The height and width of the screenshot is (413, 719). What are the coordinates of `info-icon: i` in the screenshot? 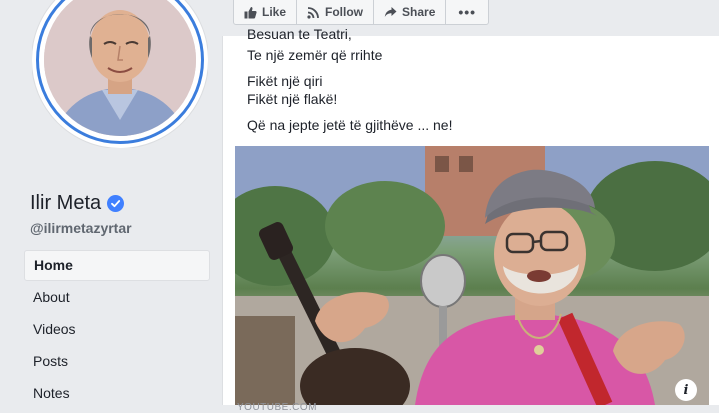 It's located at (686, 390).